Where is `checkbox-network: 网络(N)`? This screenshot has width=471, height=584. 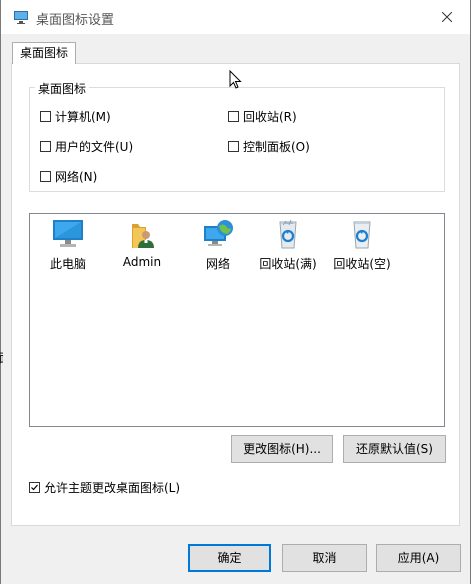
checkbox-network: 网络(N) is located at coordinates (68, 176).